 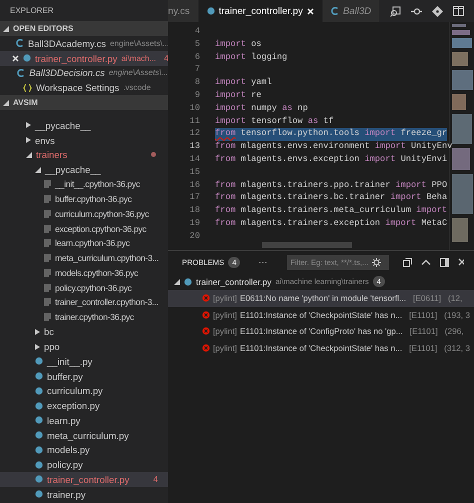 I want to click on tree-item: policy.cpython-36.pyc, so click(x=84, y=287).